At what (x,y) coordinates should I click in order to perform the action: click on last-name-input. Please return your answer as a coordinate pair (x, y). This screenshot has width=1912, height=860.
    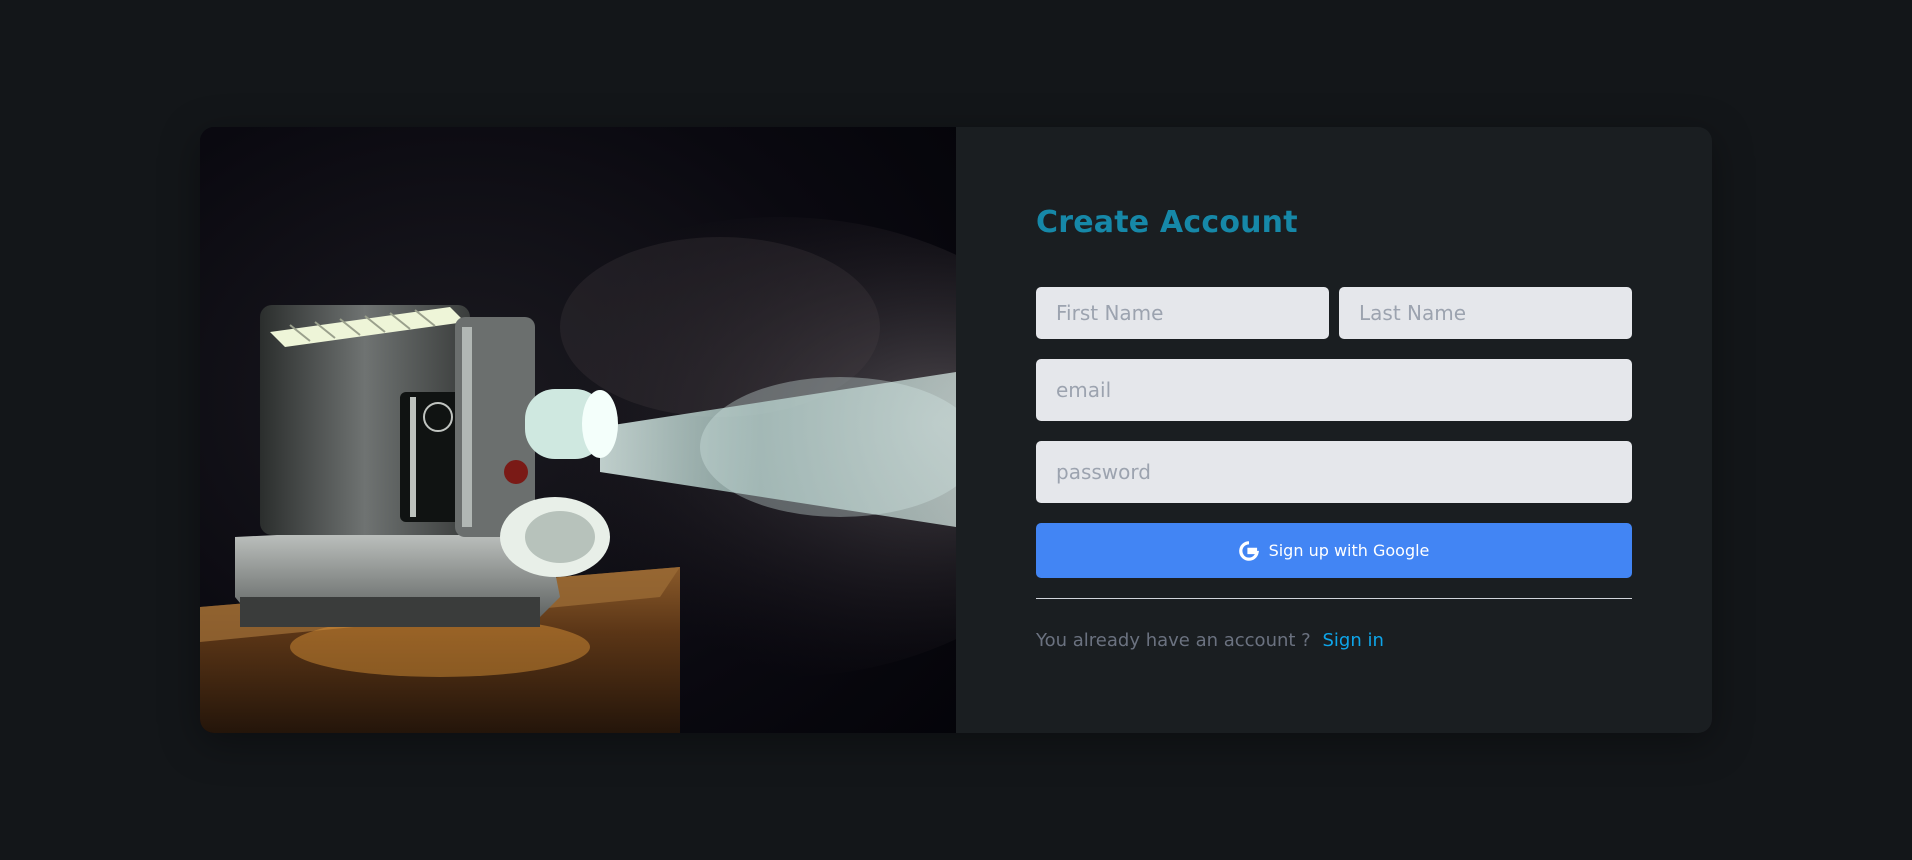
    Looking at the image, I should click on (1485, 313).